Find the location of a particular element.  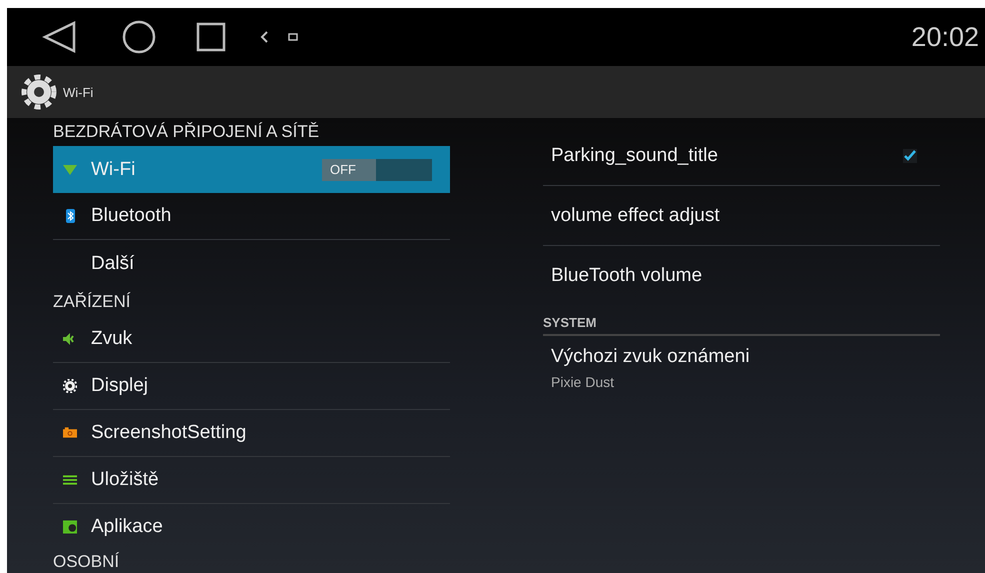

section-header: ZAŘÍZENÍ is located at coordinates (91, 302).